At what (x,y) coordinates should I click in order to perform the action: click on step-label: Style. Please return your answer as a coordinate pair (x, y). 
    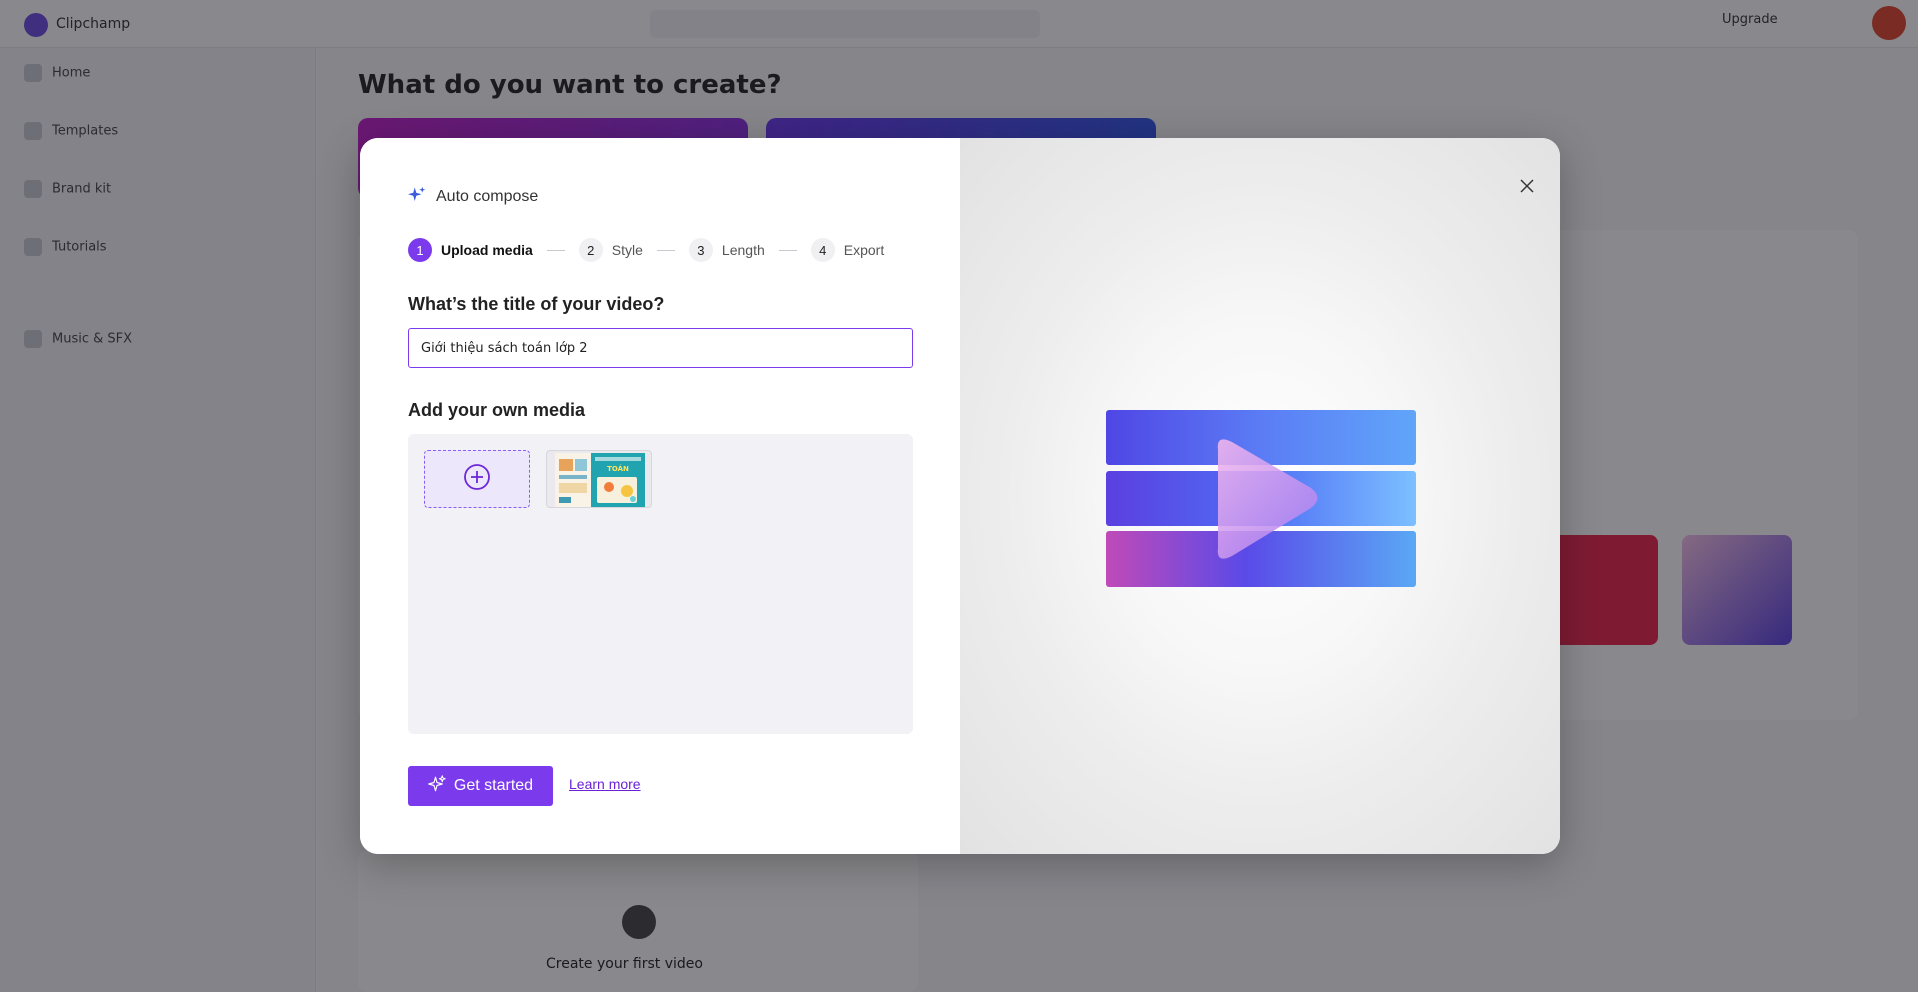
    Looking at the image, I should click on (627, 250).